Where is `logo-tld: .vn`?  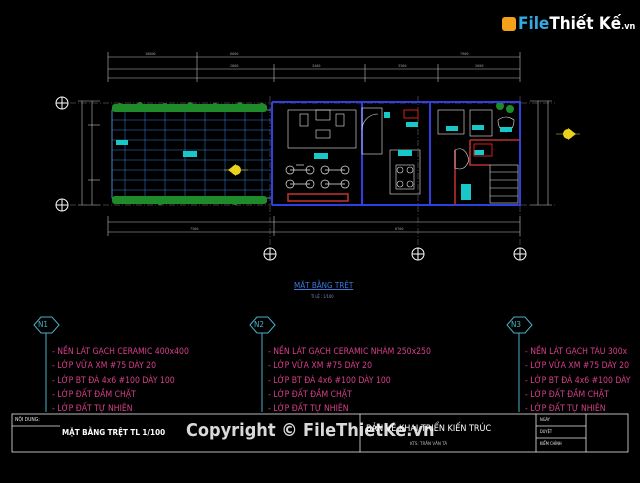 logo-tld: .vn is located at coordinates (628, 27).